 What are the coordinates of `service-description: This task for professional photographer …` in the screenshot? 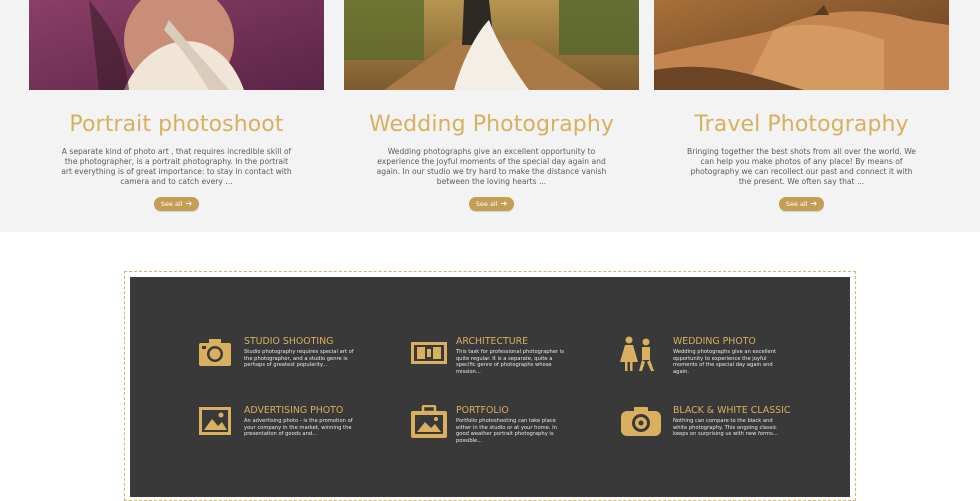 It's located at (510, 362).